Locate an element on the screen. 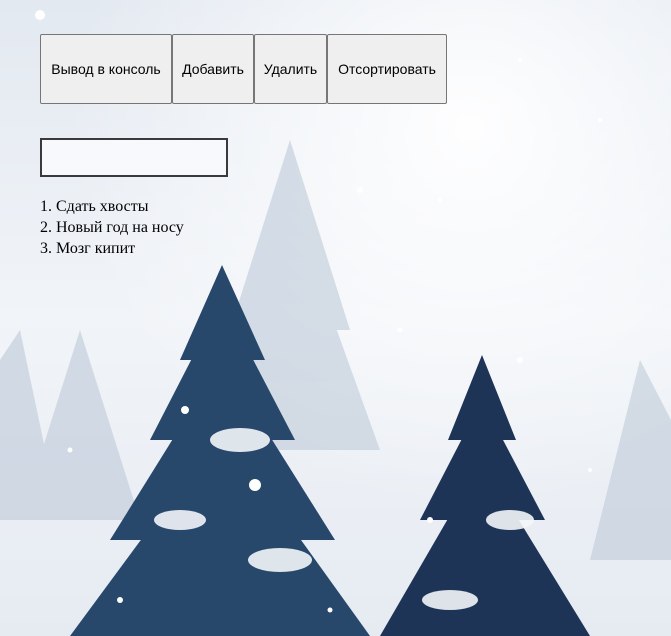 This screenshot has width=671, height=636. list-item: 2. Новый год на носу is located at coordinates (243, 227).